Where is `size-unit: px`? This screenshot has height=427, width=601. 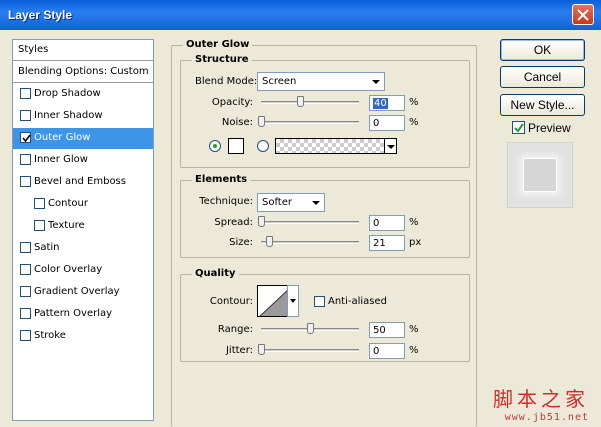
size-unit: px is located at coordinates (415, 242).